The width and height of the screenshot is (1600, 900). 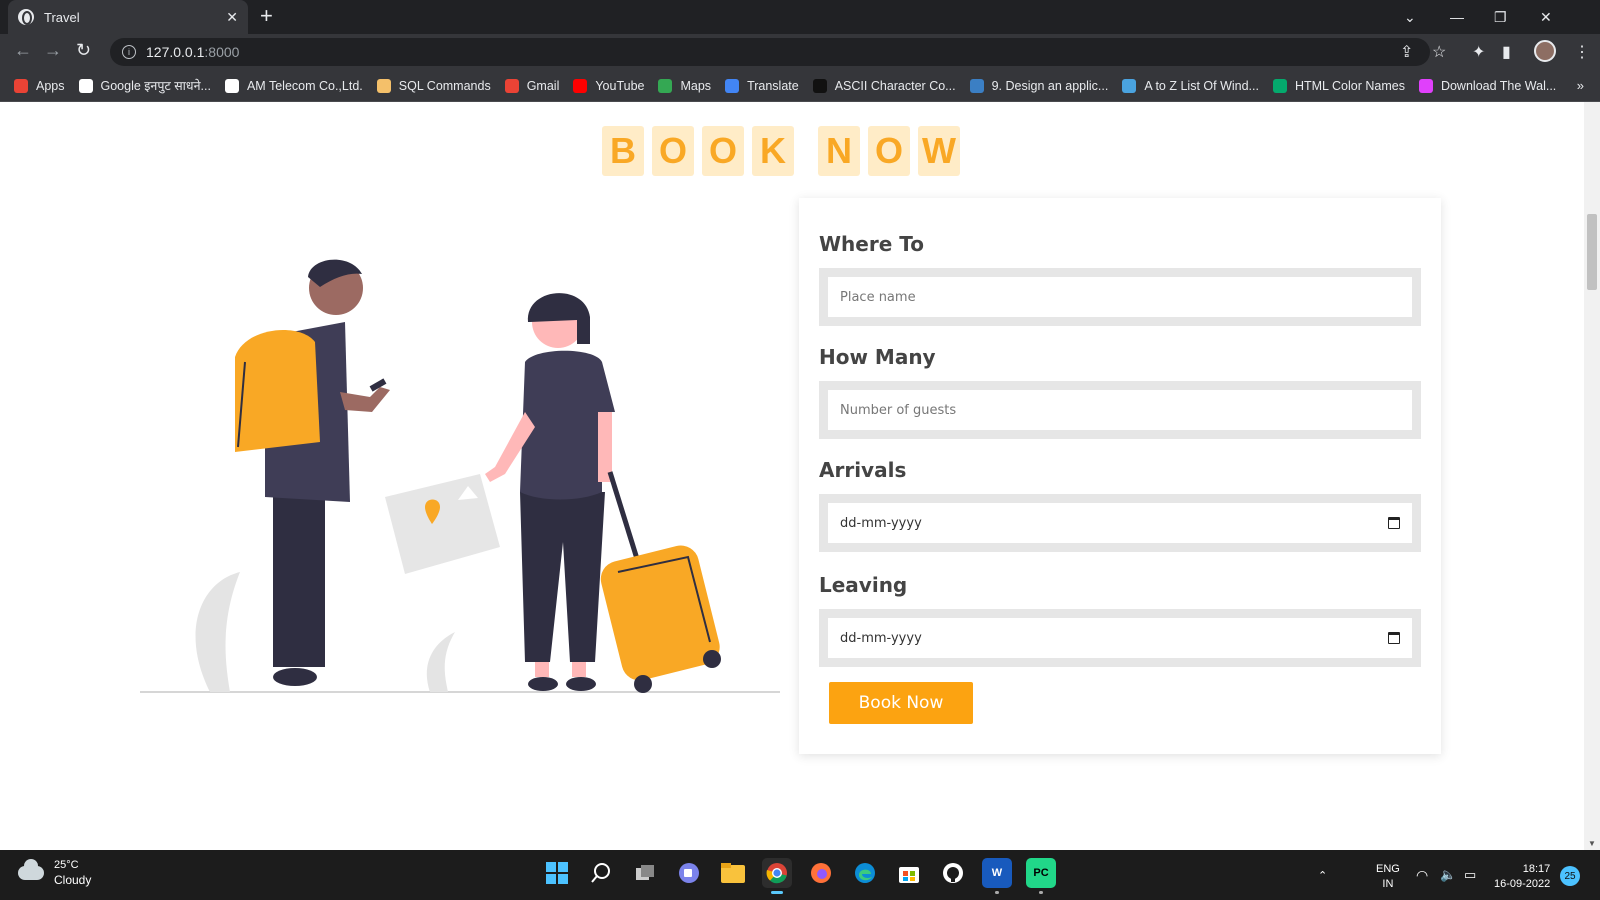 I want to click on show-hidden-icons-chevron-icon: ⌃, so click(x=1322, y=875).